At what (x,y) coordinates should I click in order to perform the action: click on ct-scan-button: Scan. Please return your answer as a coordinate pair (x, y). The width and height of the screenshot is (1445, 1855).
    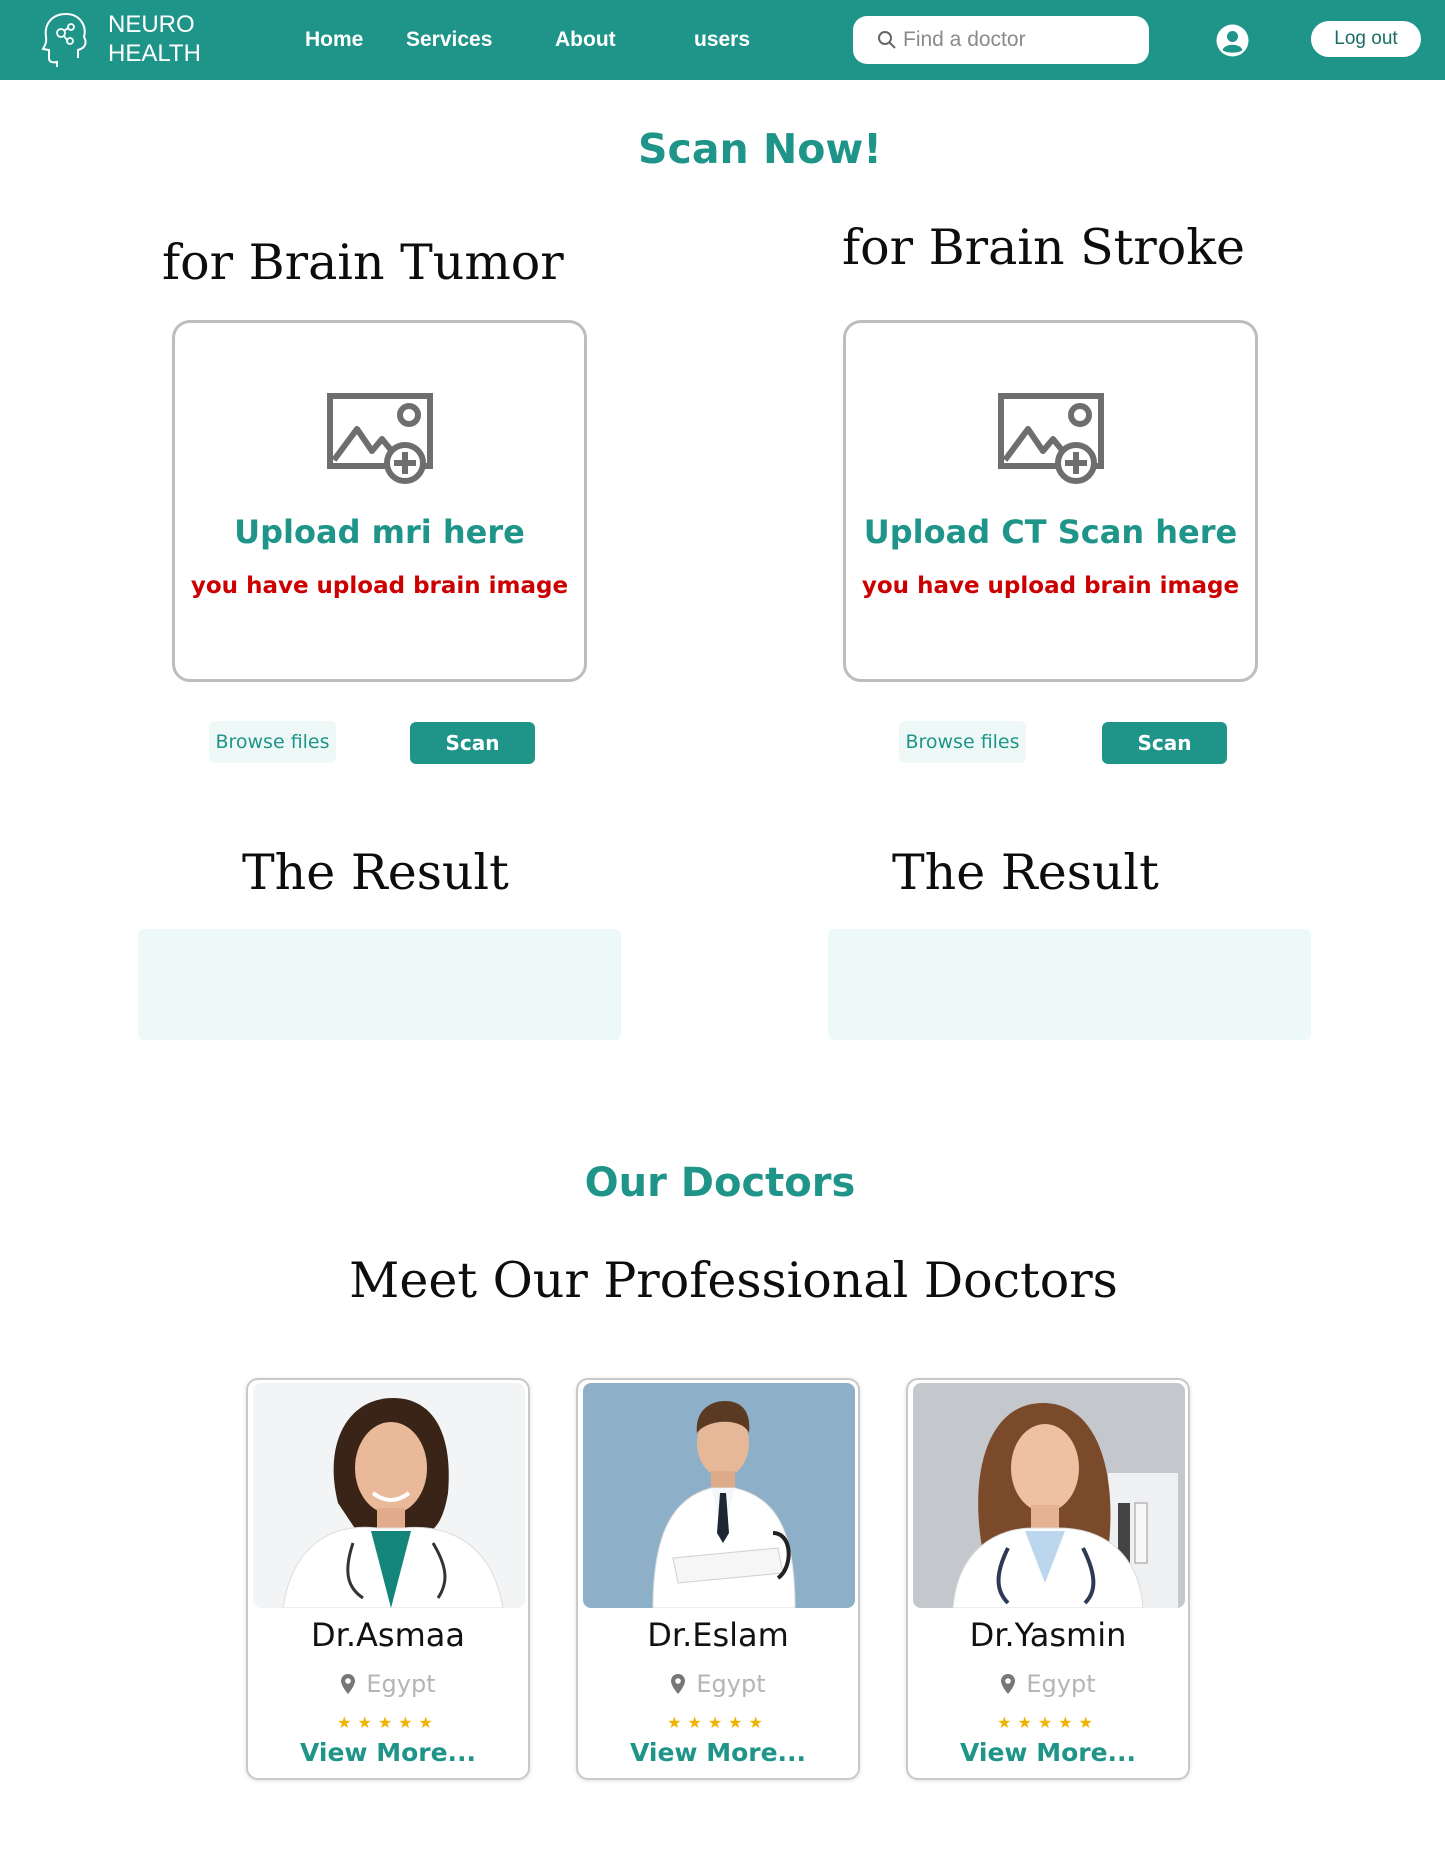
    Looking at the image, I should click on (1164, 743).